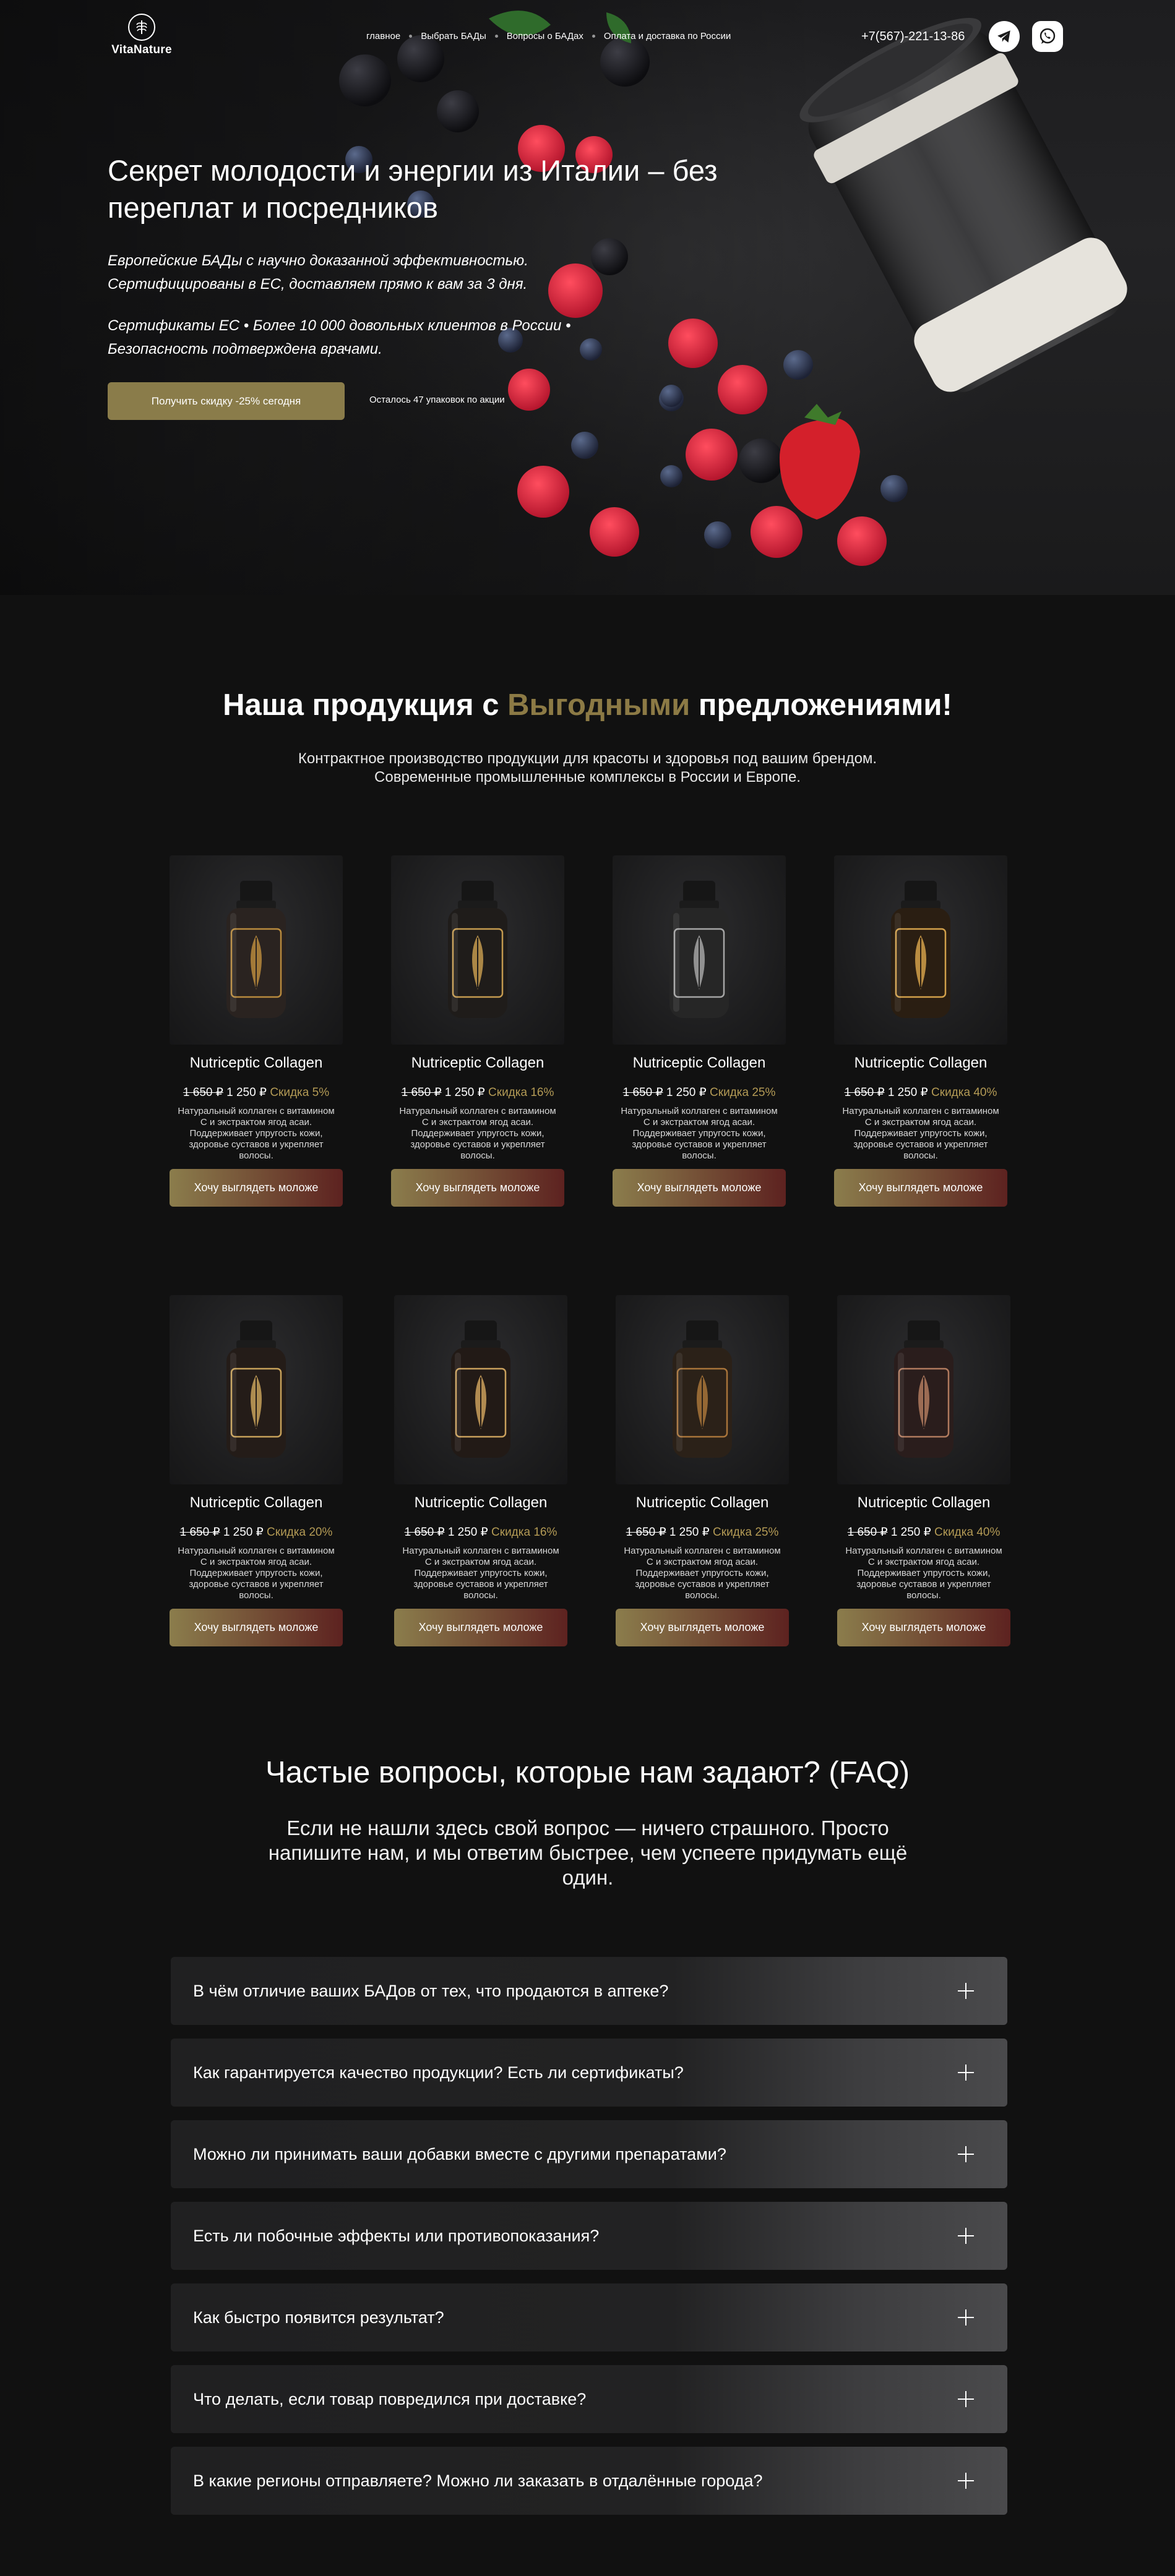 The width and height of the screenshot is (1175, 2576). What do you see at coordinates (300, 1092) in the screenshot?
I see `product-discount: Скидка 5%` at bounding box center [300, 1092].